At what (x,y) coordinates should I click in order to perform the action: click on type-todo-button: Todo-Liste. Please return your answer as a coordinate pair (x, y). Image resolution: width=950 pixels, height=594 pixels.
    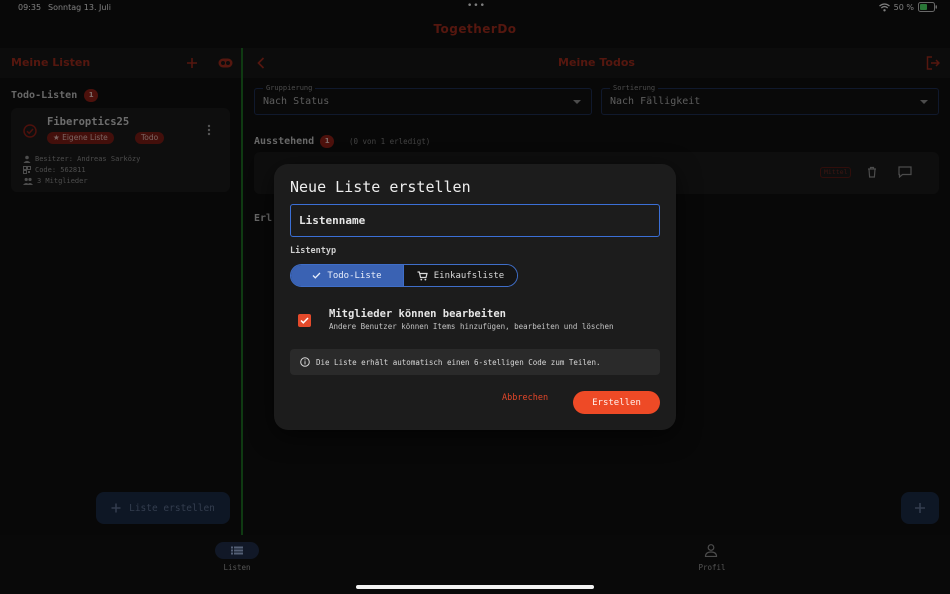
    Looking at the image, I should click on (347, 275).